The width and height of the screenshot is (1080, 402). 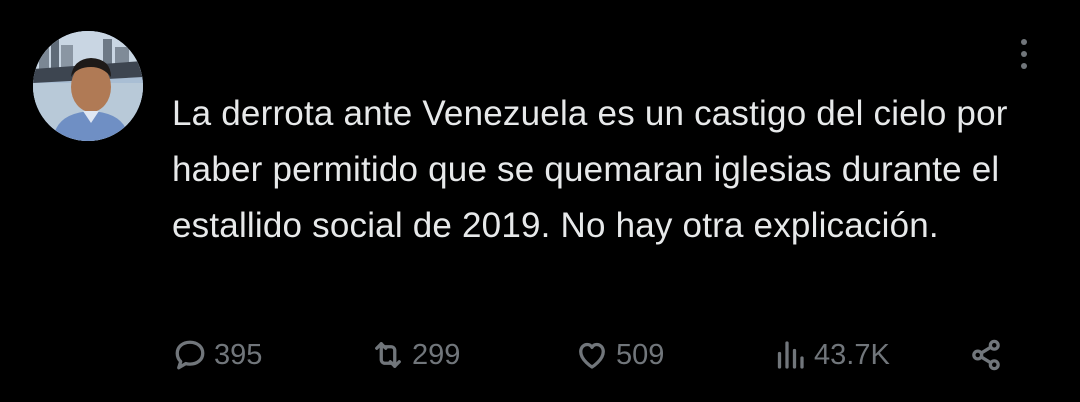 I want to click on share-button, so click(x=986, y=355).